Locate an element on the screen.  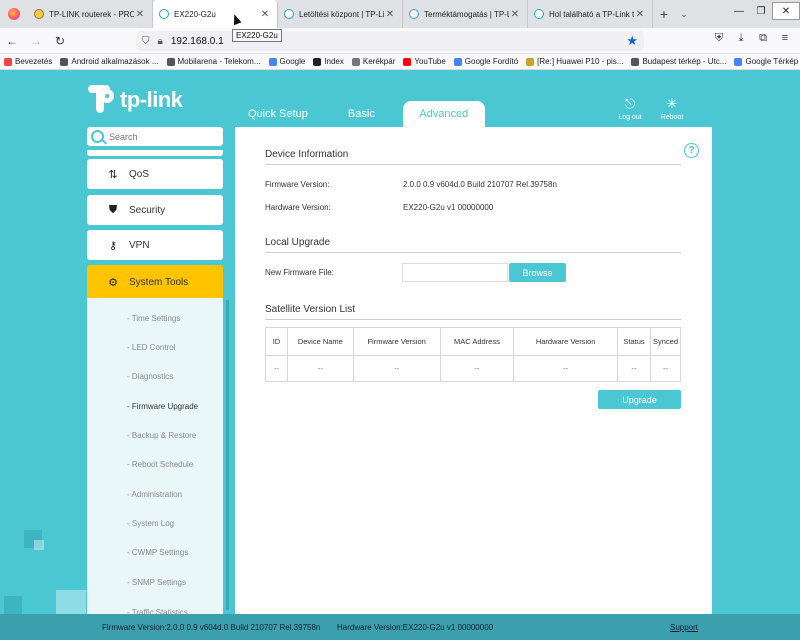
bookmark-label: Google Fordító is located at coordinates (491, 61).